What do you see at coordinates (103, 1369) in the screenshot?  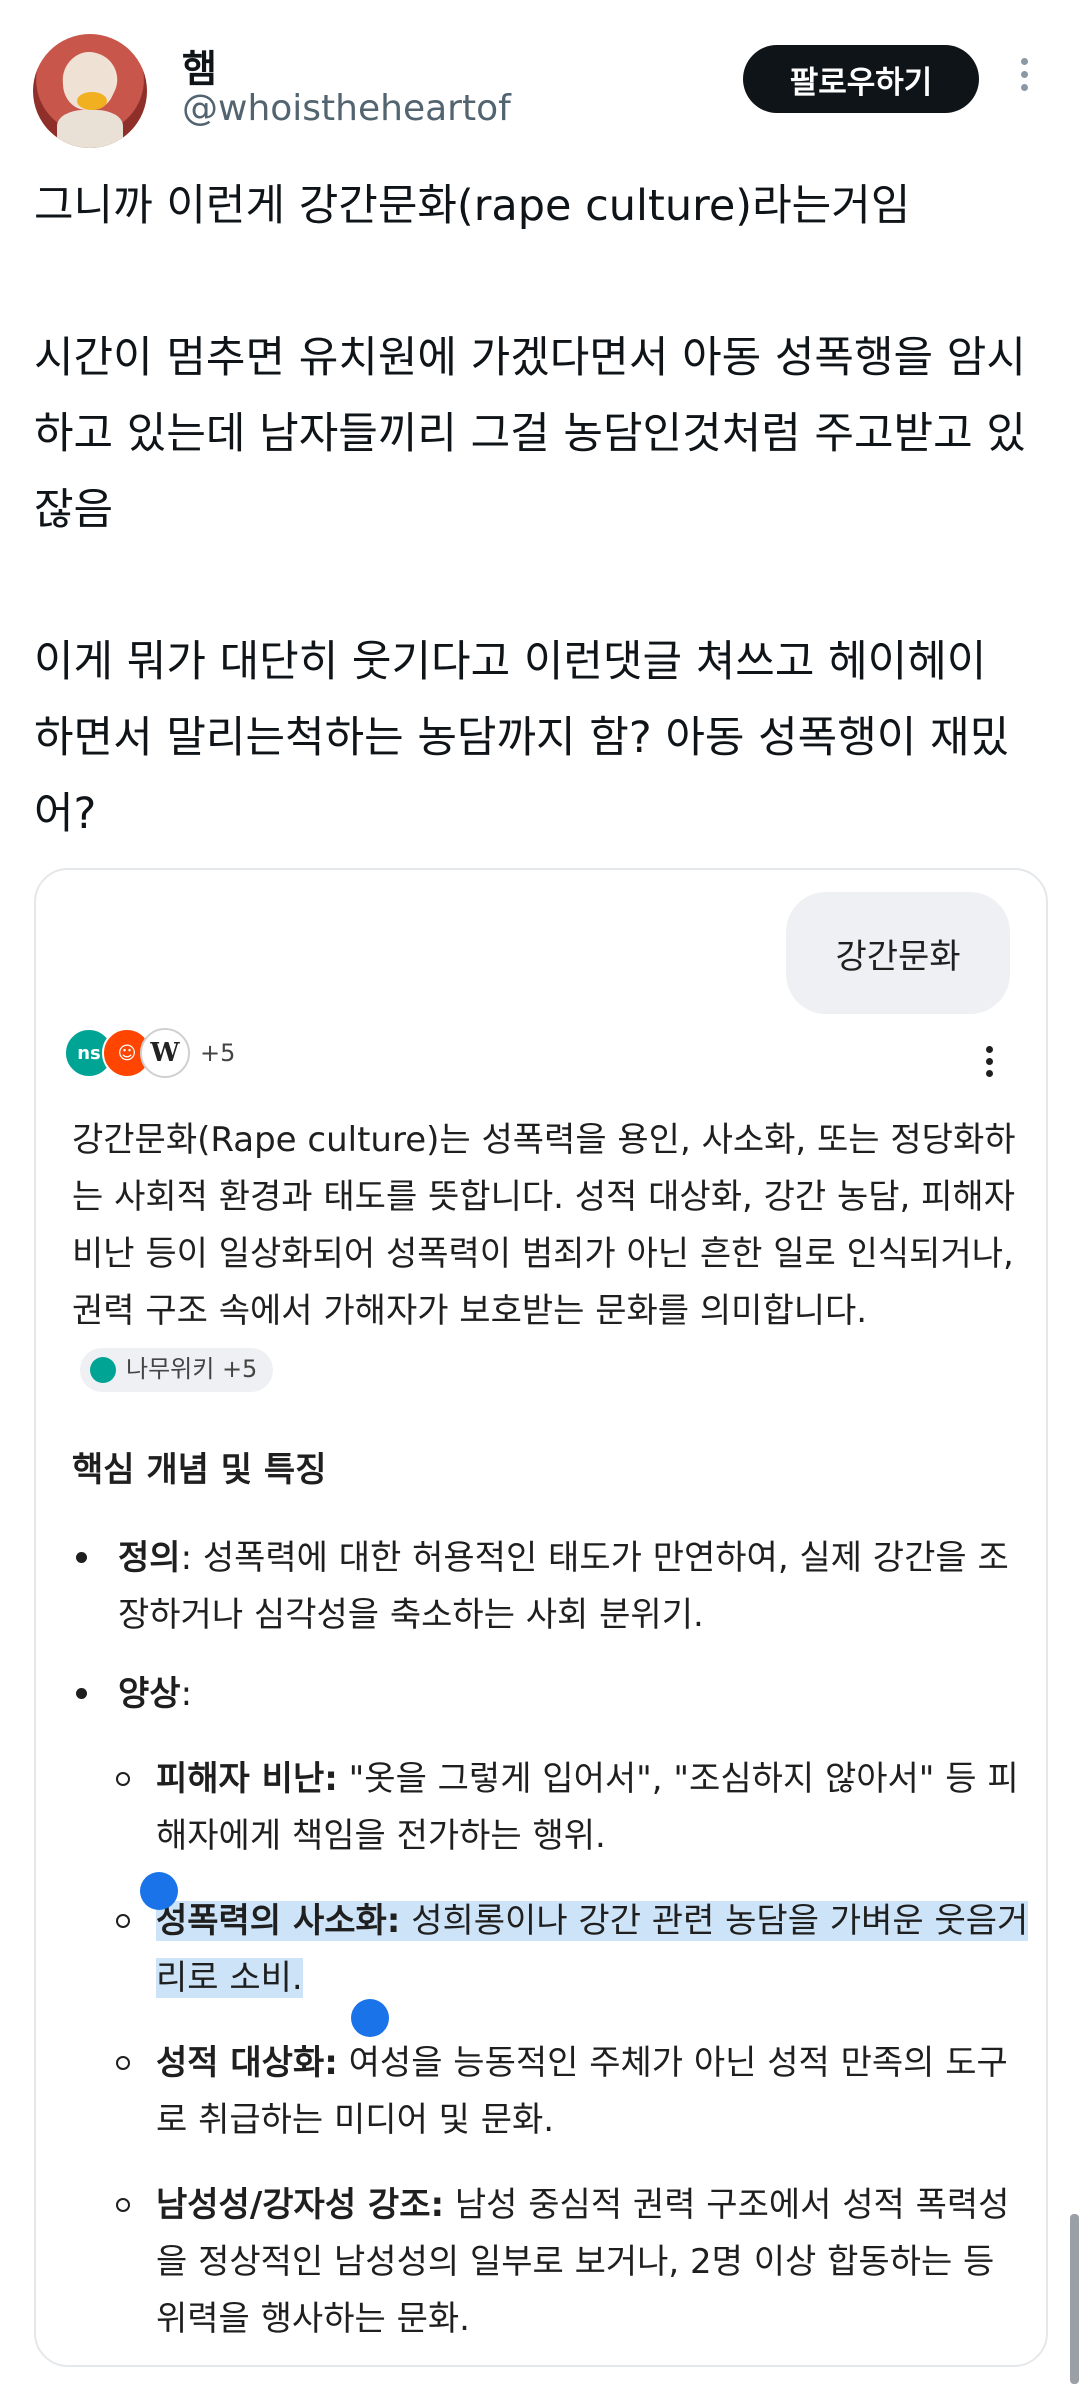 I see `namuwiki-icon` at bounding box center [103, 1369].